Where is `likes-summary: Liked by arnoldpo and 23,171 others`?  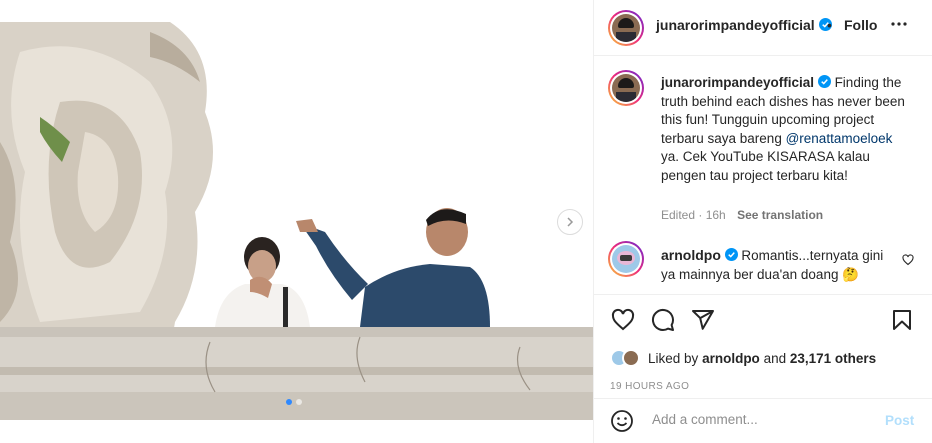 likes-summary: Liked by arnoldpo and 23,171 others is located at coordinates (743, 358).